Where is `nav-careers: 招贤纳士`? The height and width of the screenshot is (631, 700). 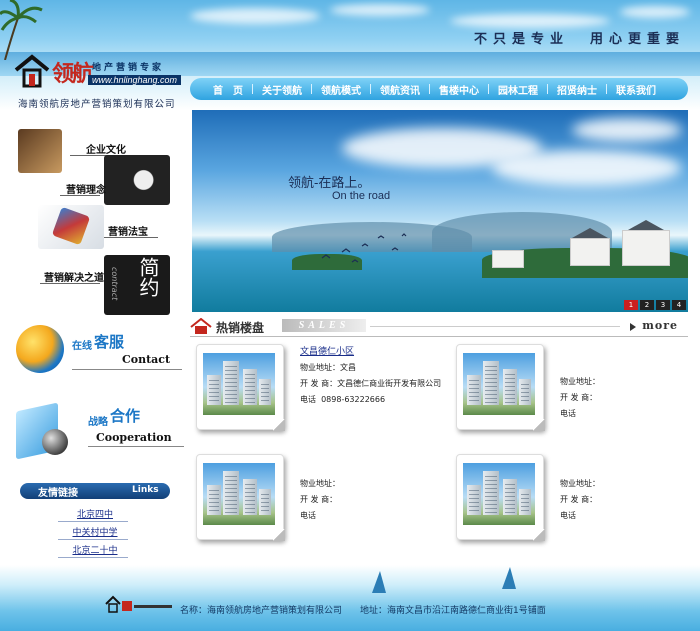
nav-careers: 招贤纳士 is located at coordinates (577, 89).